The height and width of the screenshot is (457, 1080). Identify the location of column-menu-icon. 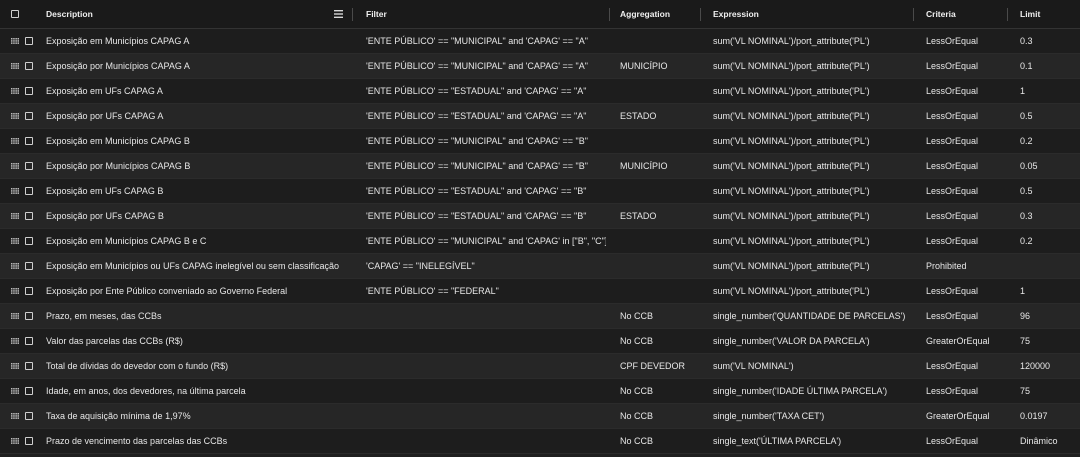
(338, 14).